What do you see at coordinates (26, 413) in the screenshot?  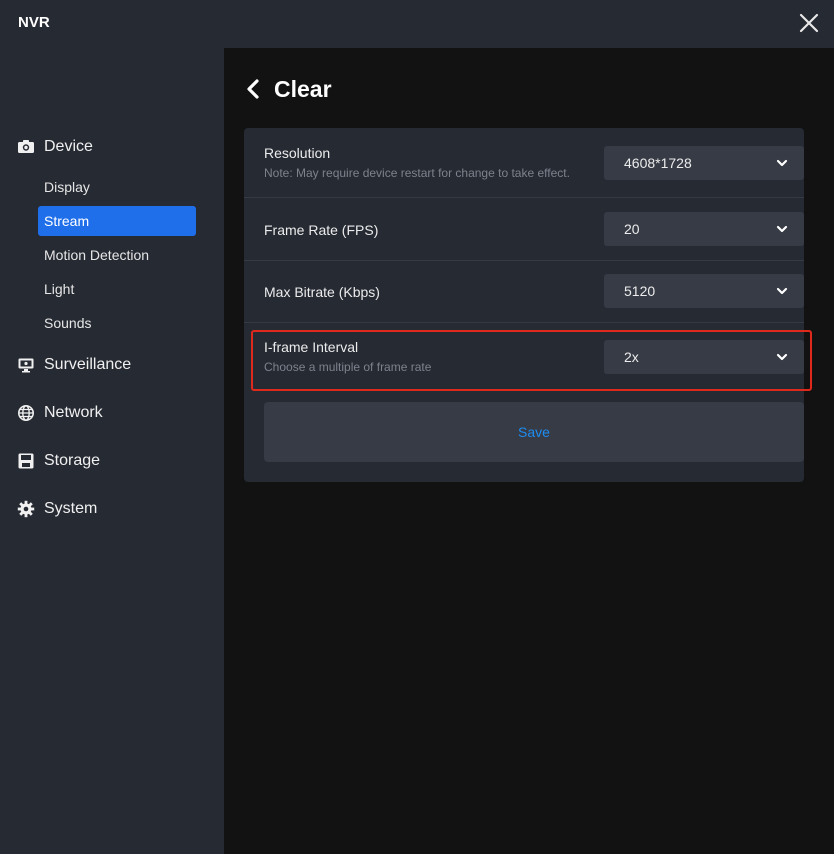 I see `globe-icon` at bounding box center [26, 413].